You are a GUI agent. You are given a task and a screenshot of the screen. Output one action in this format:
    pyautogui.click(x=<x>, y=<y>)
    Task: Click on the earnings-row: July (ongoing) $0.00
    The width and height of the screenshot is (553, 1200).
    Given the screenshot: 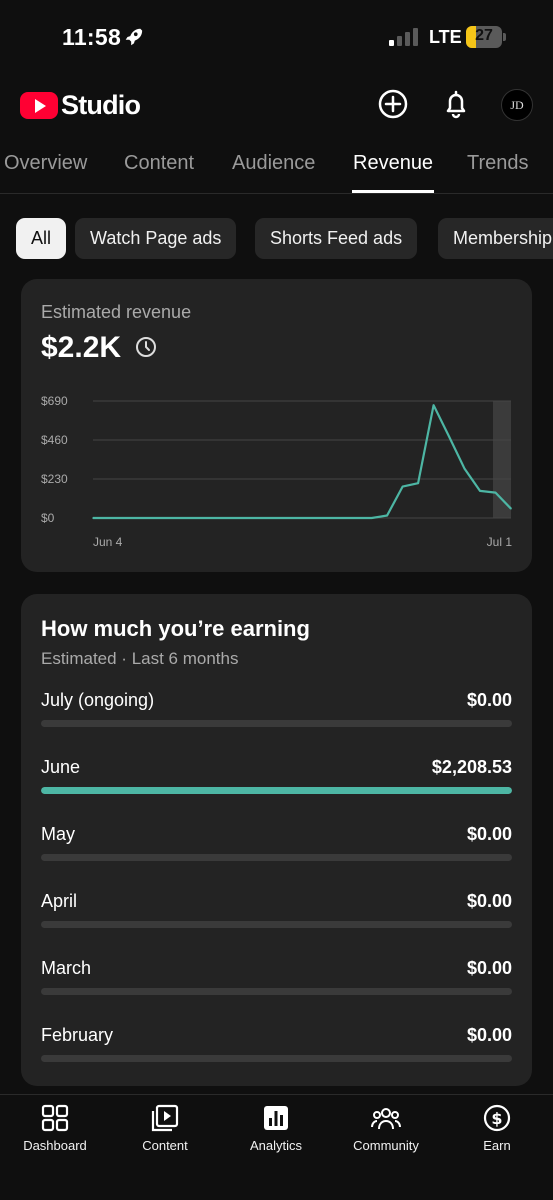 What is the action you would take?
    pyautogui.click(x=276, y=720)
    